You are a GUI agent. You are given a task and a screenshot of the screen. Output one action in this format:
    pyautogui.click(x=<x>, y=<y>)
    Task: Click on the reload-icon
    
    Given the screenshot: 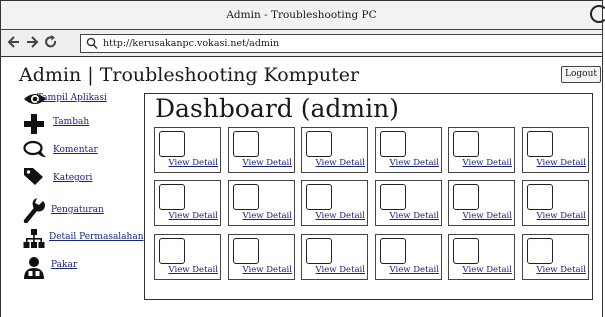 What is the action you would take?
    pyautogui.click(x=51, y=42)
    